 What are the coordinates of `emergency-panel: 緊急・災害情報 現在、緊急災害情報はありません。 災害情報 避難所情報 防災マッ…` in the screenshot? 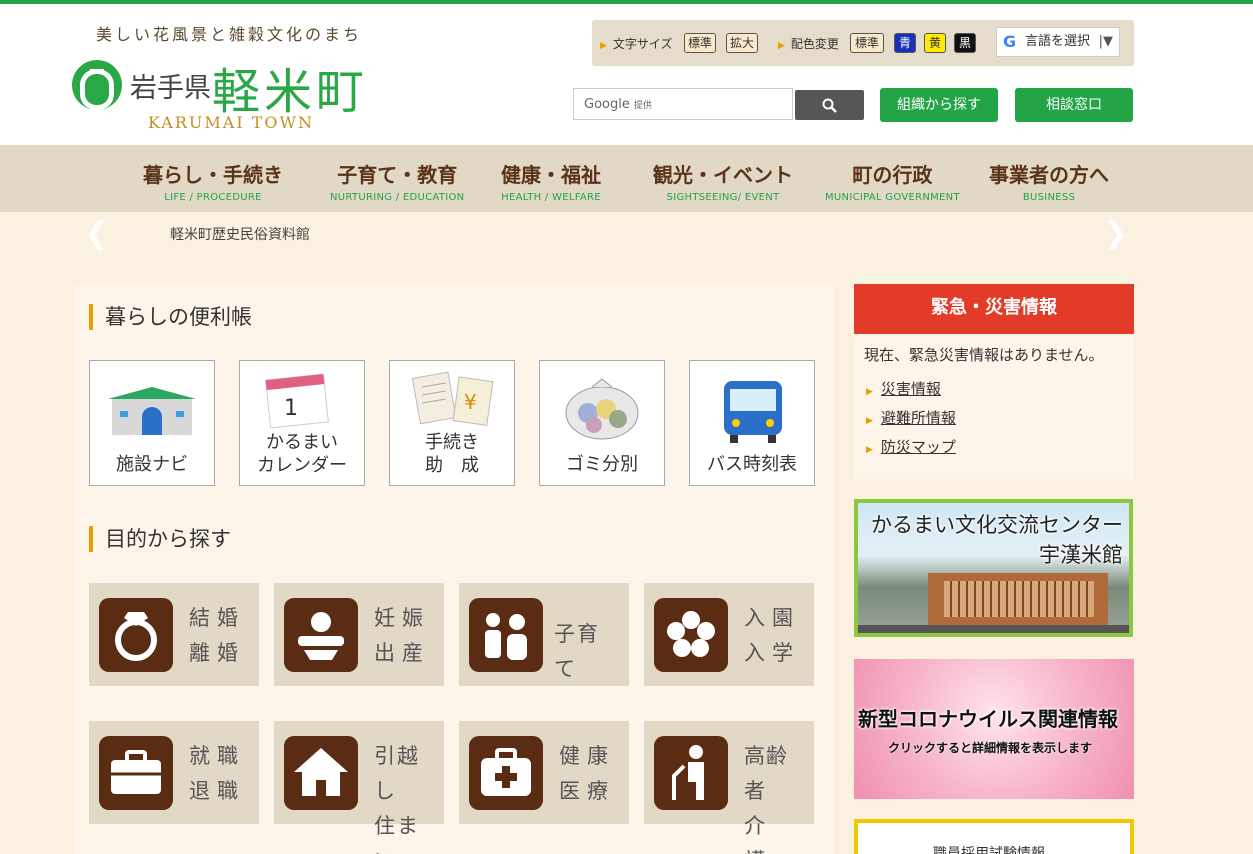 It's located at (994, 381).